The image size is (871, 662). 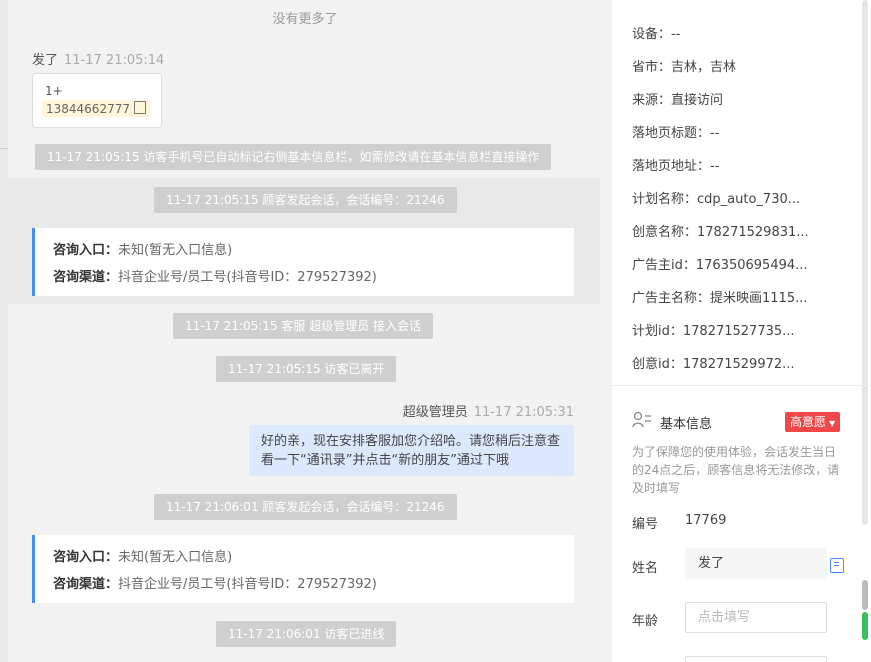 I want to click on age-label: 年龄, so click(x=645, y=621).